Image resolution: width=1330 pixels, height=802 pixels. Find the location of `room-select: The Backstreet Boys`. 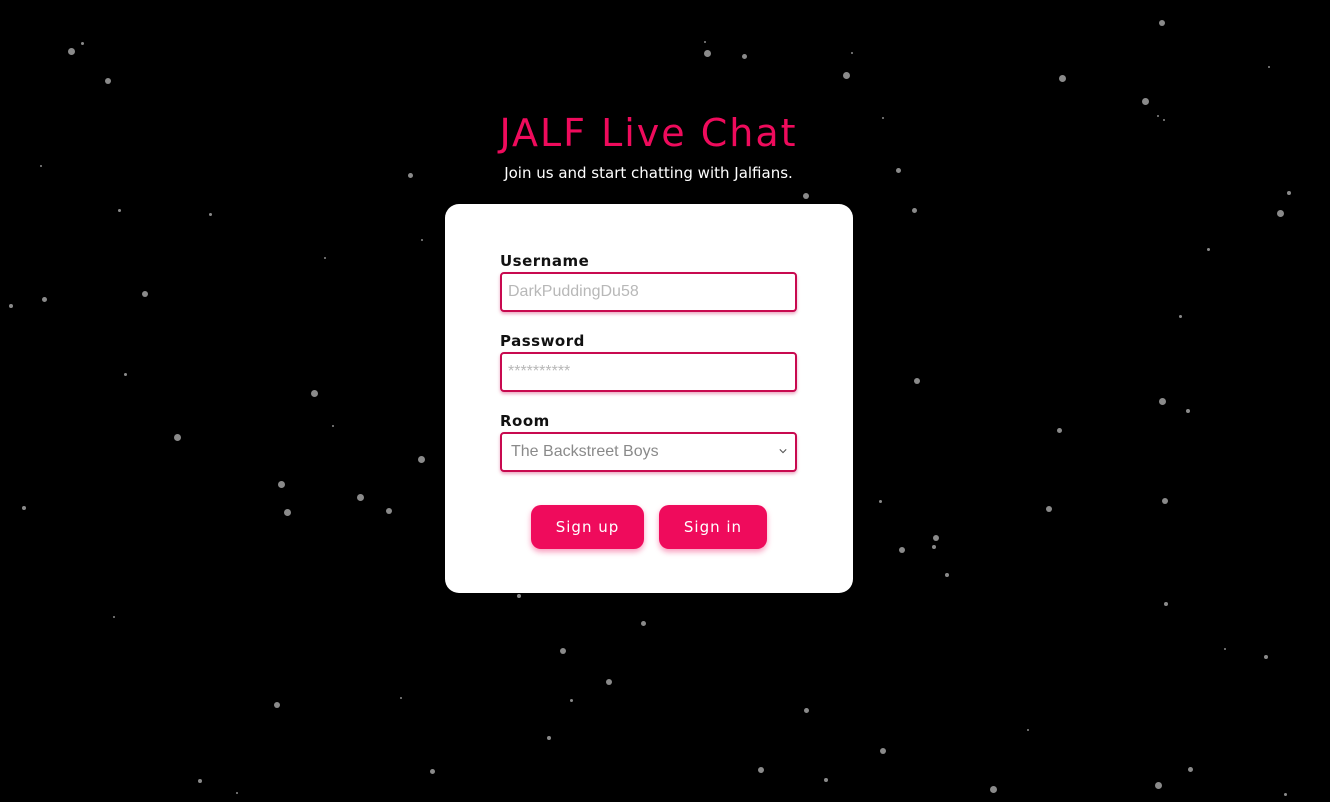

room-select: The Backstreet Boys is located at coordinates (648, 452).